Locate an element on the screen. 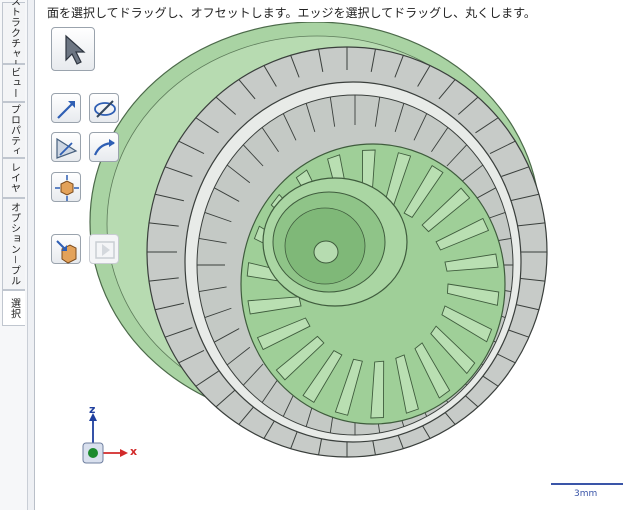 The image size is (640, 514). sweep-tool-button is located at coordinates (104, 147).